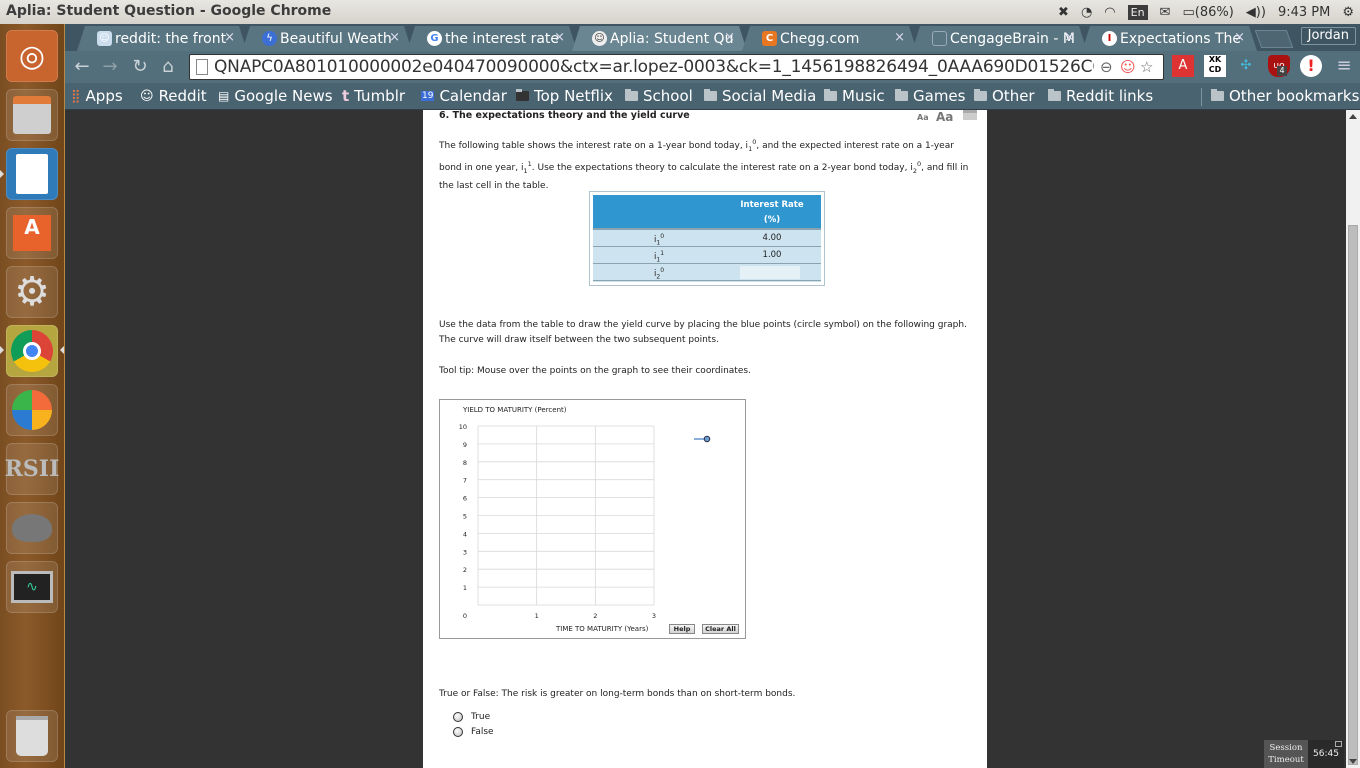 Image resolution: width=1360 pixels, height=768 pixels. Describe the element at coordinates (854, 96) in the screenshot. I see `bookmark-music: Music` at that location.